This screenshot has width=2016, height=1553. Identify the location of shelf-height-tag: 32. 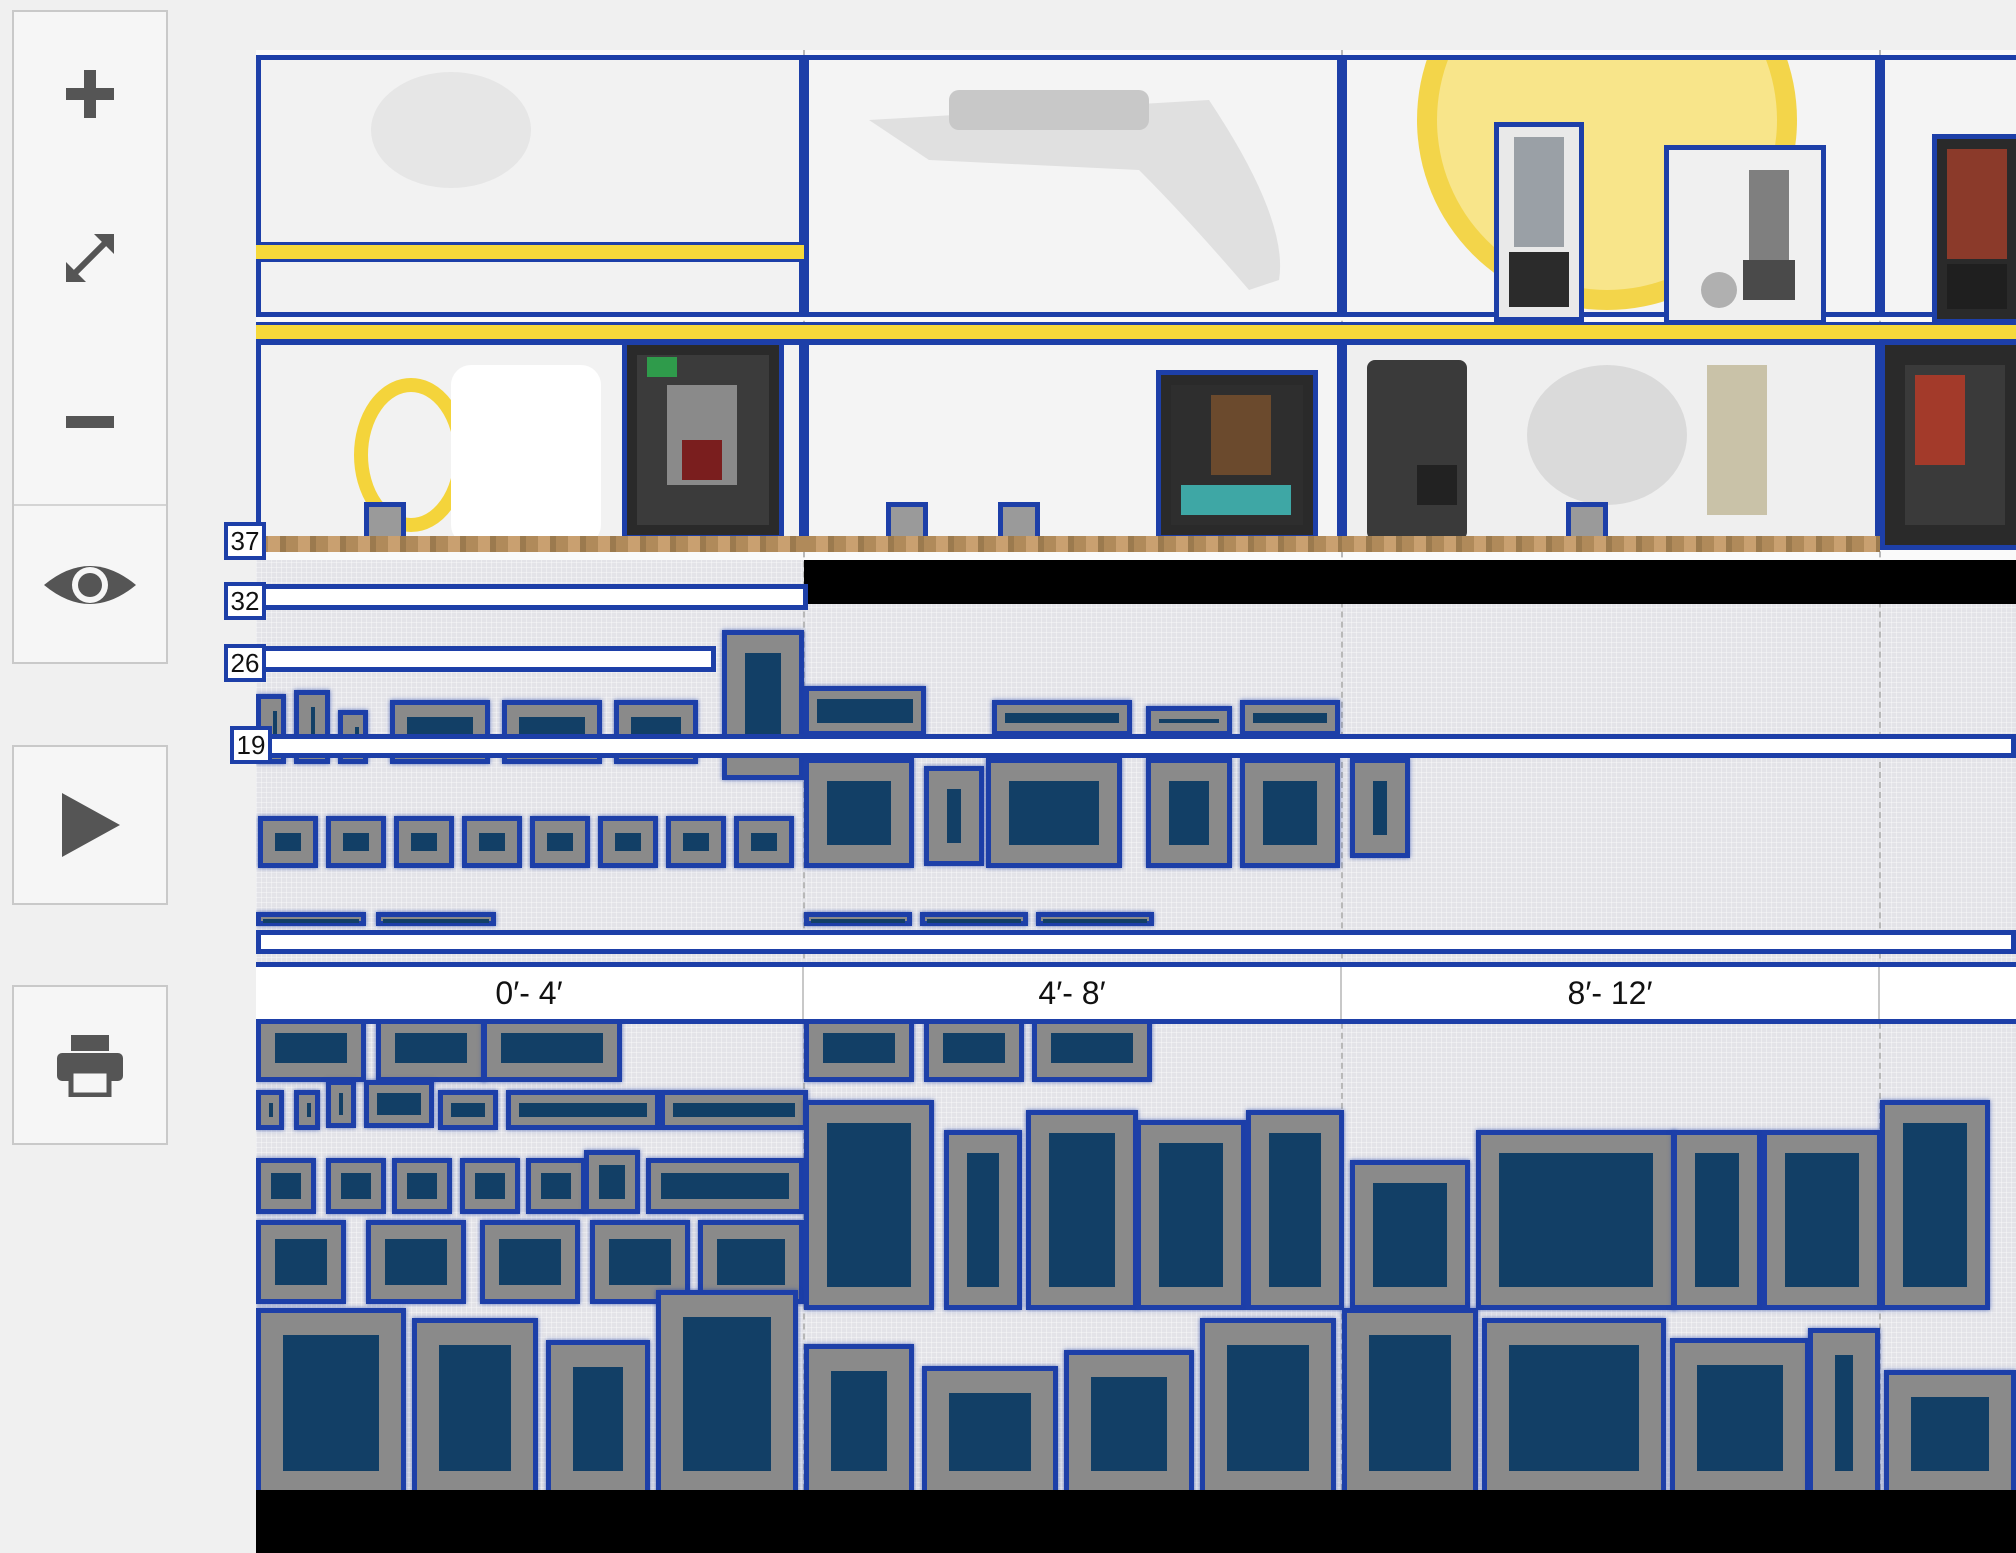
(245, 601).